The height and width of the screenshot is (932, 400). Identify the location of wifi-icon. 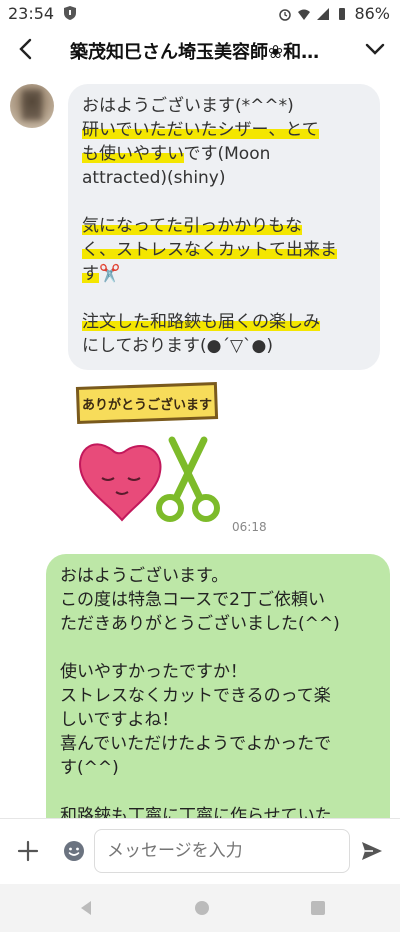
(304, 14).